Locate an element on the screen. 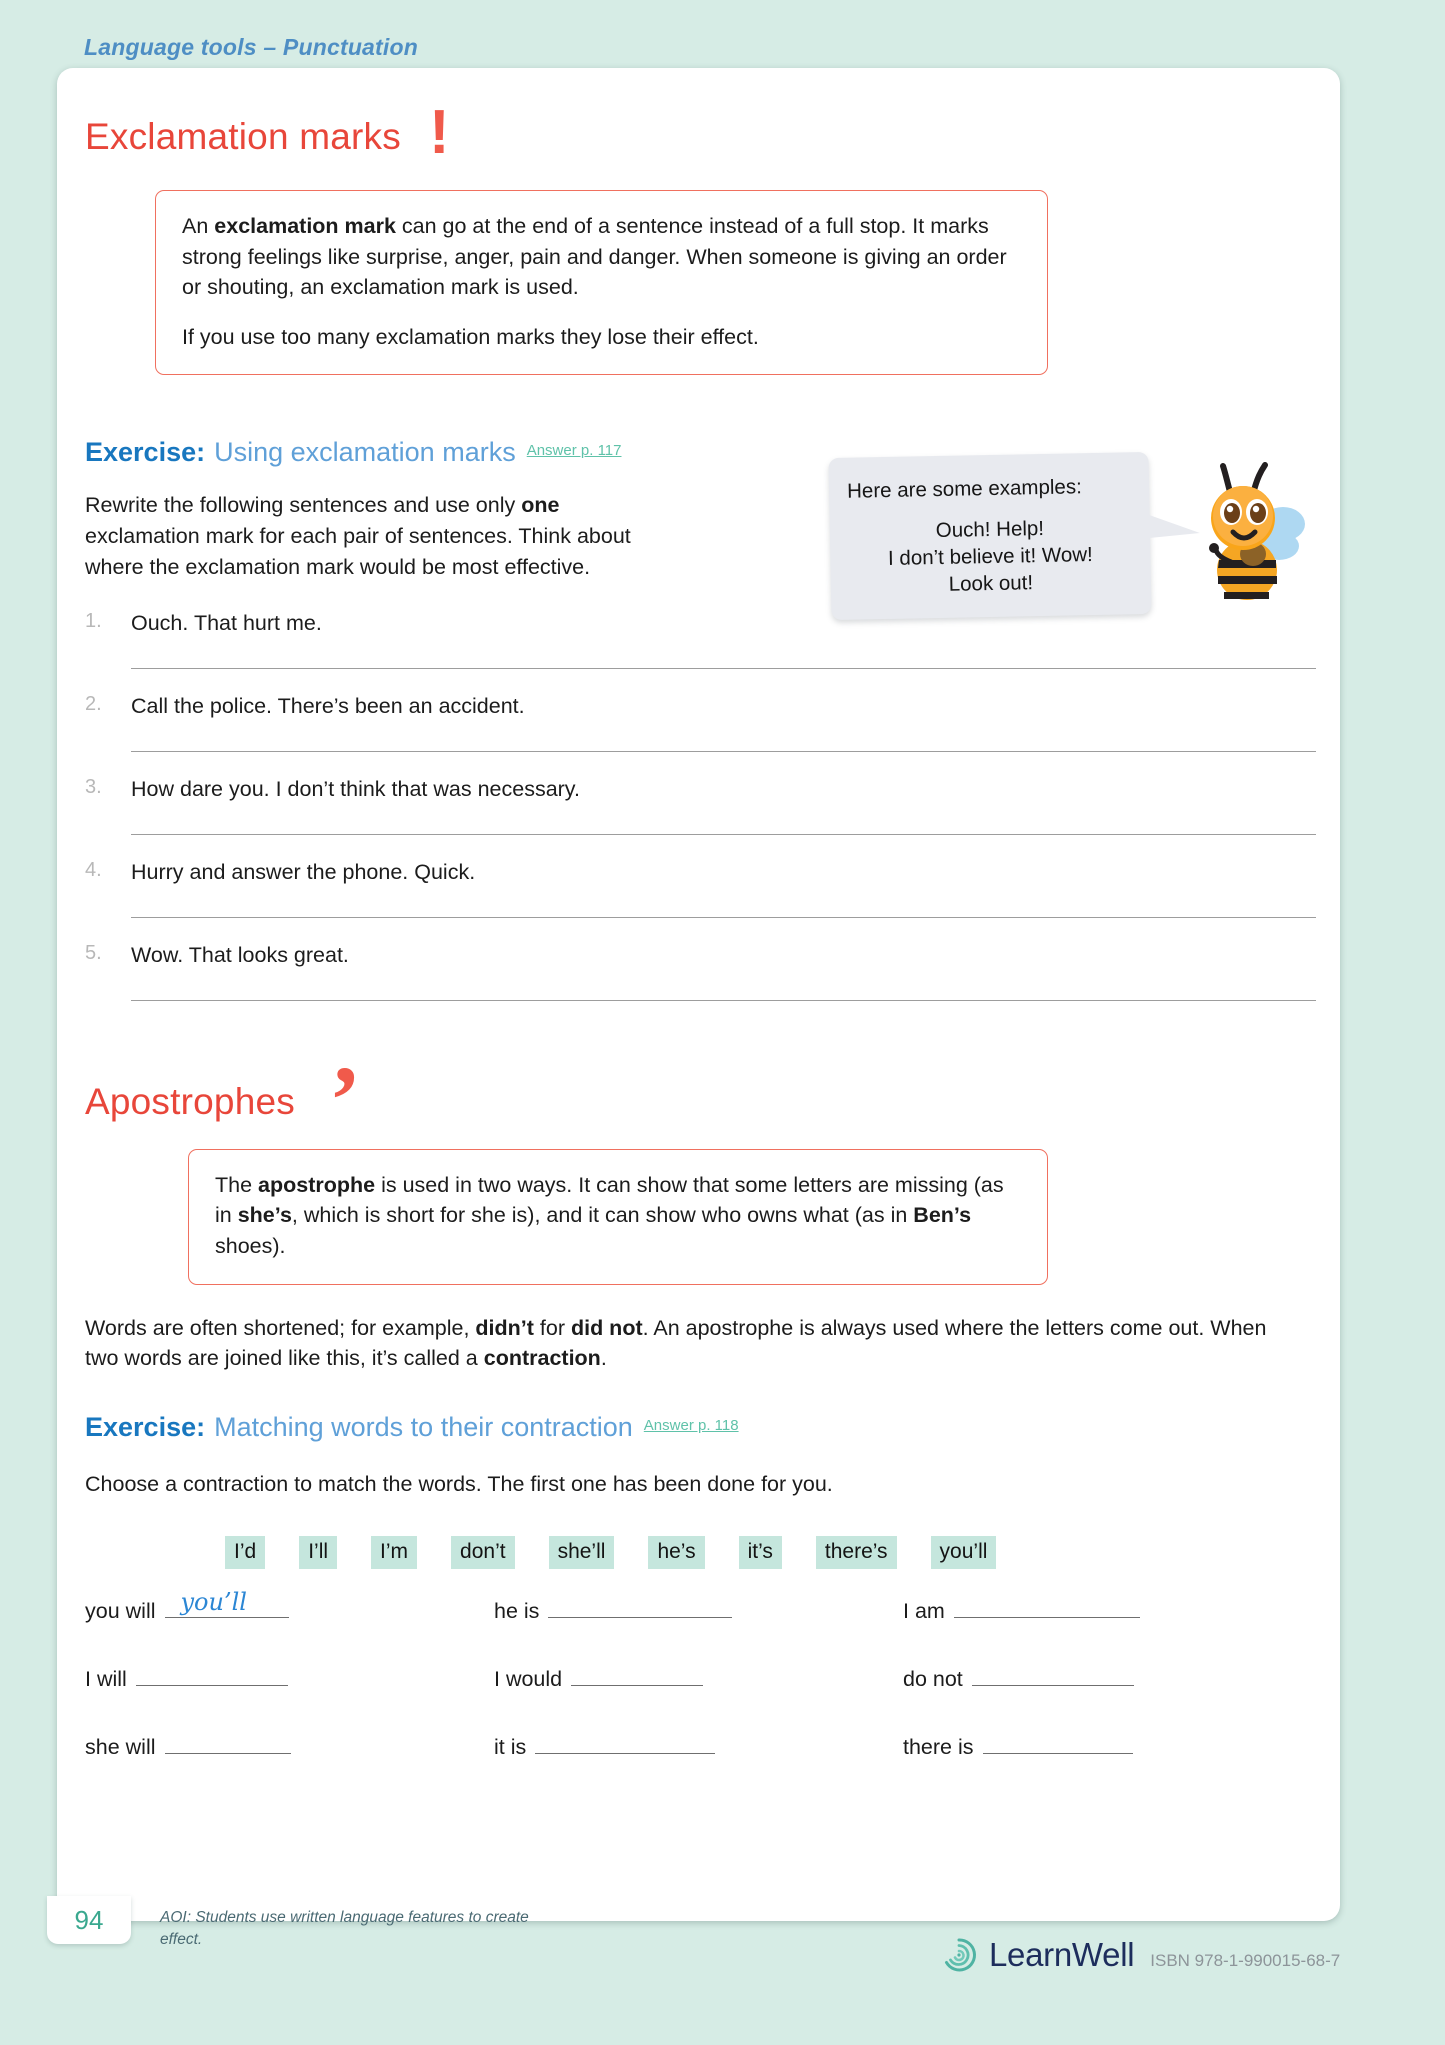 The height and width of the screenshot is (2045, 1445). text-run-bold: didn’t is located at coordinates (504, 1327).